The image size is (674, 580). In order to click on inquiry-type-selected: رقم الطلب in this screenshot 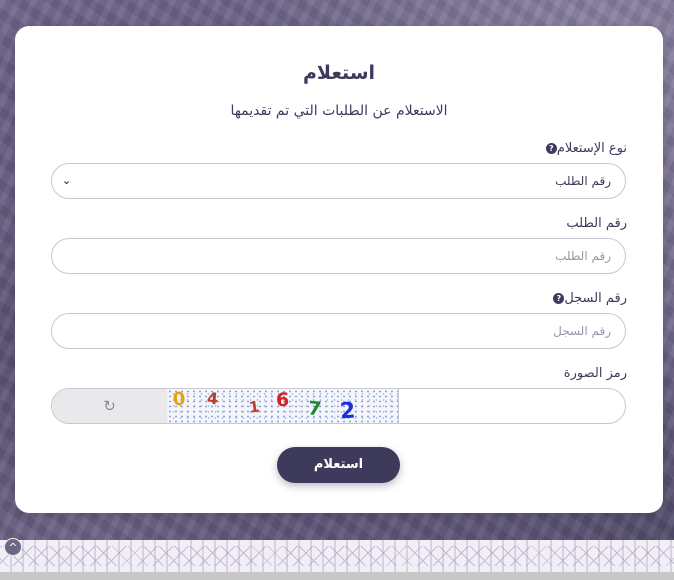, I will do `click(583, 181)`.